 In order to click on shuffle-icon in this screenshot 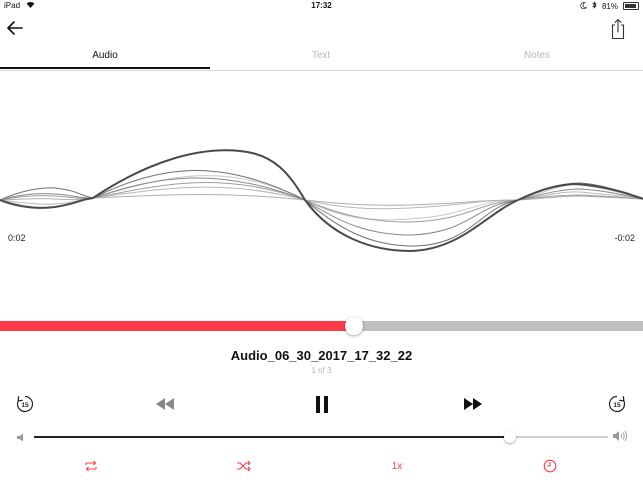, I will do `click(244, 466)`.